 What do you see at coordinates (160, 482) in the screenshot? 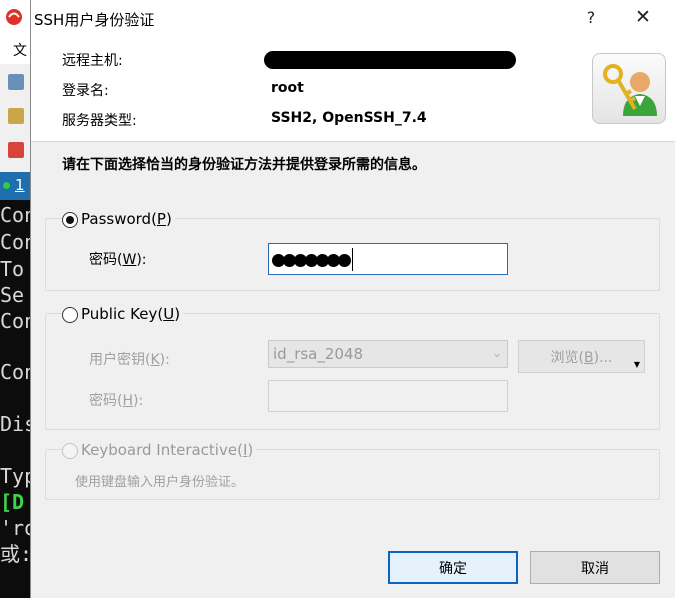
I see `keyboard-interactive-description: 使用键盘输入用户身份验证。` at bounding box center [160, 482].